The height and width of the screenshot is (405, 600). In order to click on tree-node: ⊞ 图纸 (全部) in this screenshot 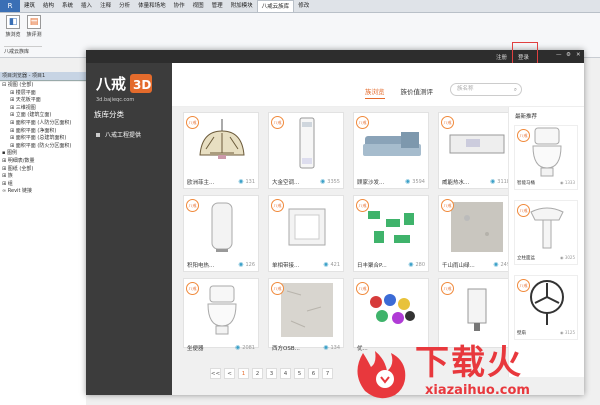, I will do `click(43, 170)`.